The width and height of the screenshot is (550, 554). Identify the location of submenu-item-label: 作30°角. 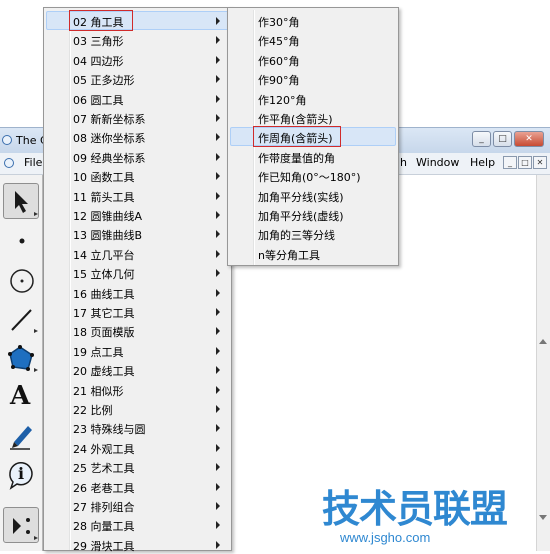
(279, 22).